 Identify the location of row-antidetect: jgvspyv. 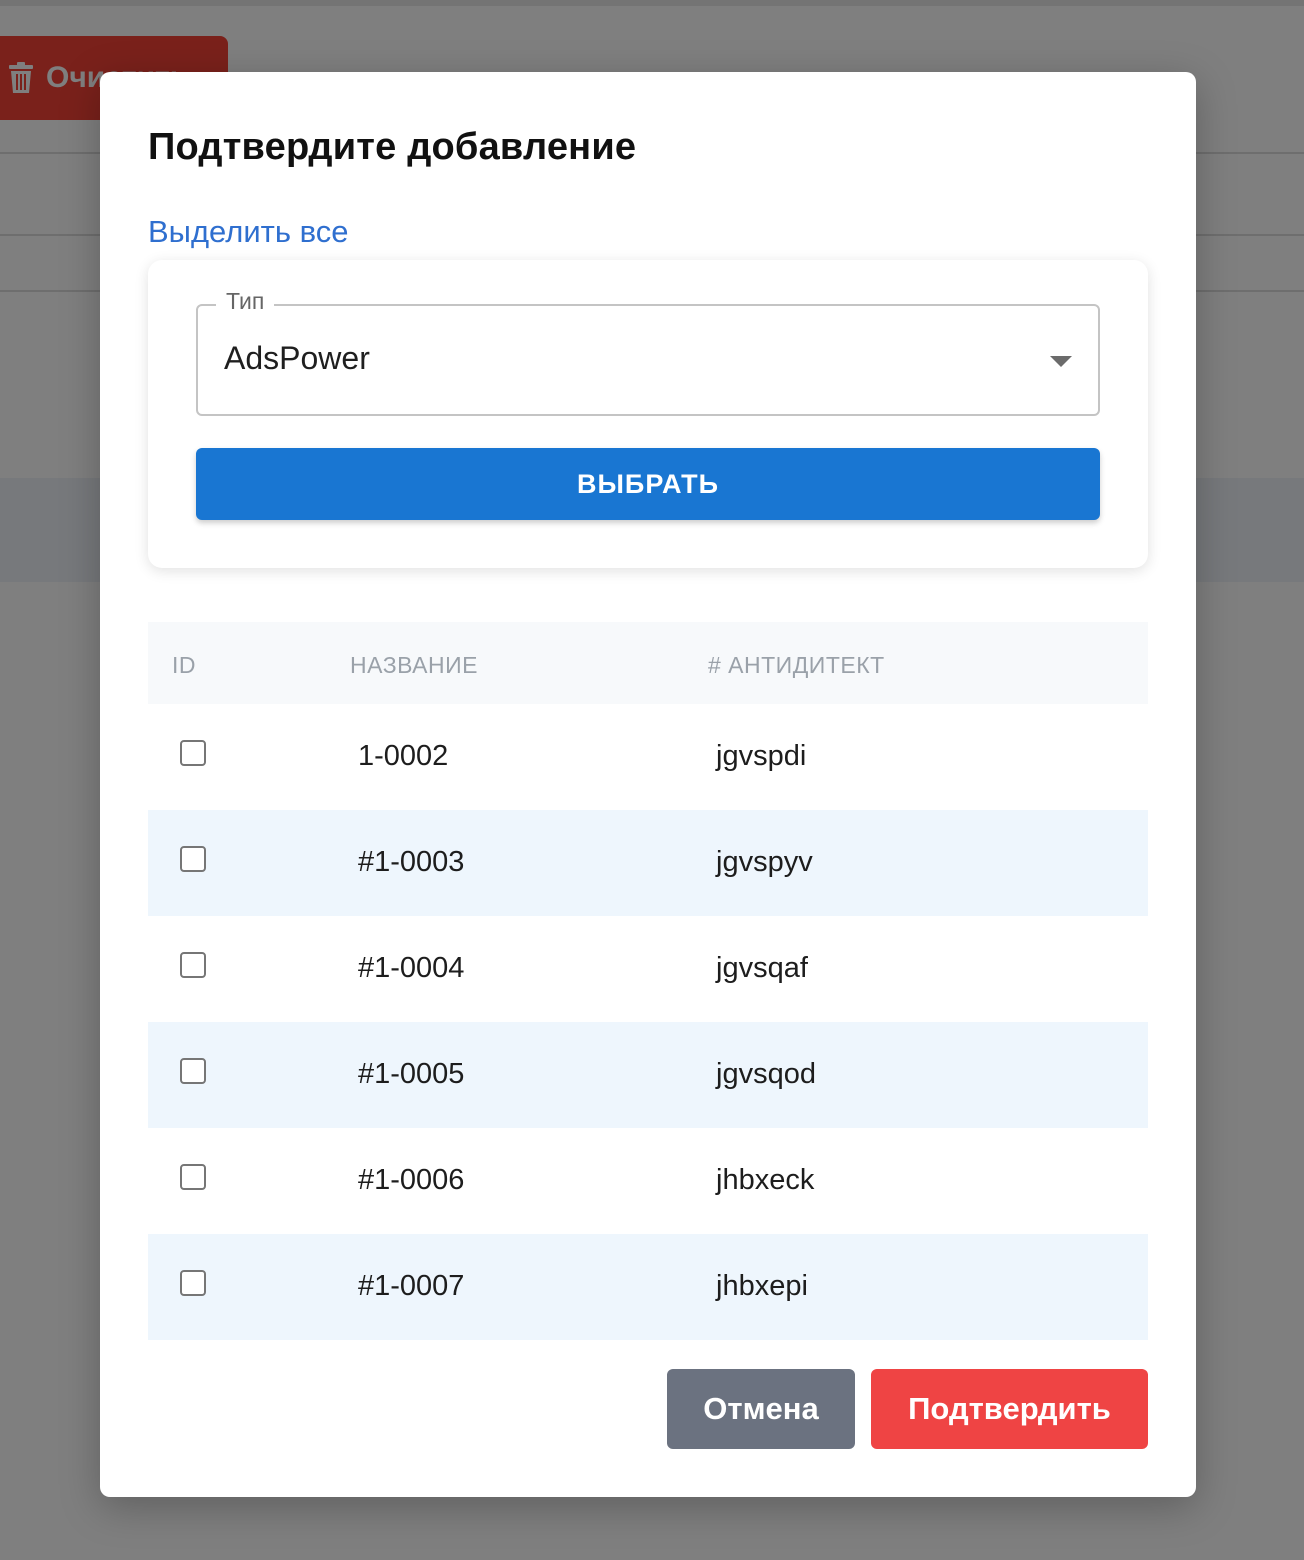
(764, 862).